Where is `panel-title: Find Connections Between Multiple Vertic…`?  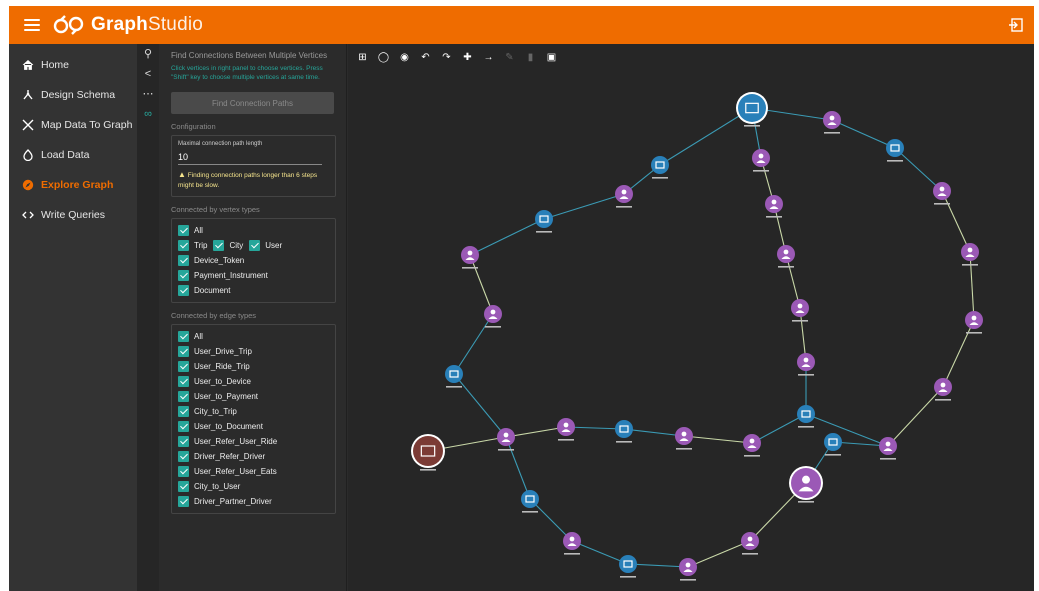 panel-title: Find Connections Between Multiple Vertic… is located at coordinates (249, 55).